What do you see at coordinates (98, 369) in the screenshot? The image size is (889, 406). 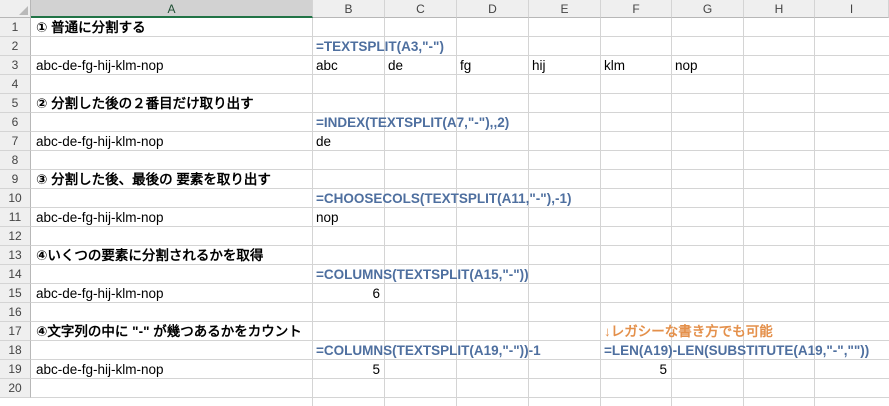 I see `cell-a19: abc-de-fg-hij-klm-nop` at bounding box center [98, 369].